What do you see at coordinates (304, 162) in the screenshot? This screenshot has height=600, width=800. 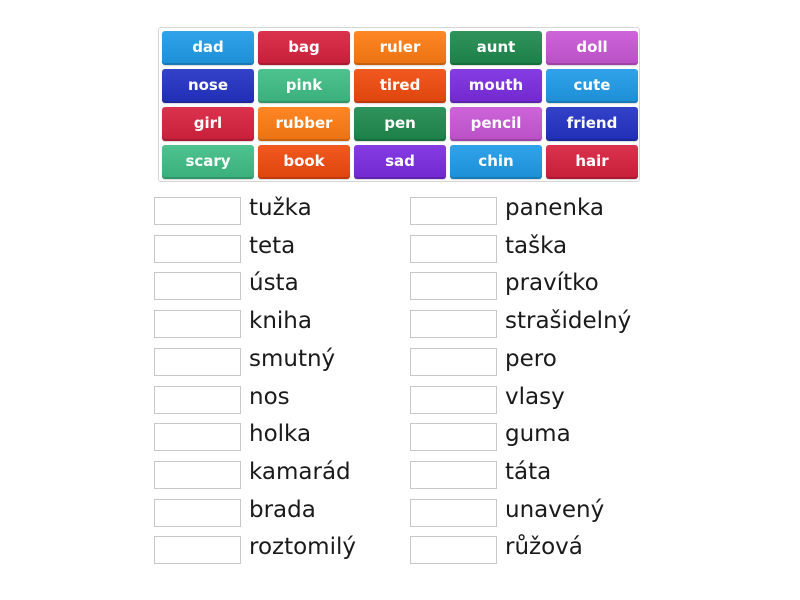 I see `word-tile: book` at bounding box center [304, 162].